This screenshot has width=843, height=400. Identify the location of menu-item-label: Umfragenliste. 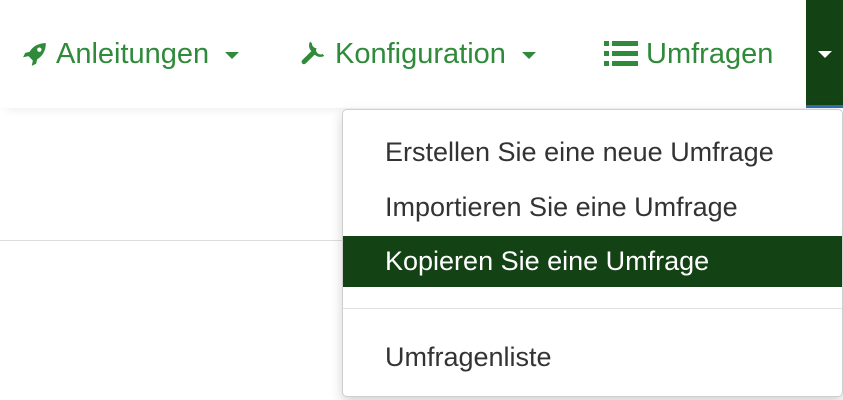
(468, 356).